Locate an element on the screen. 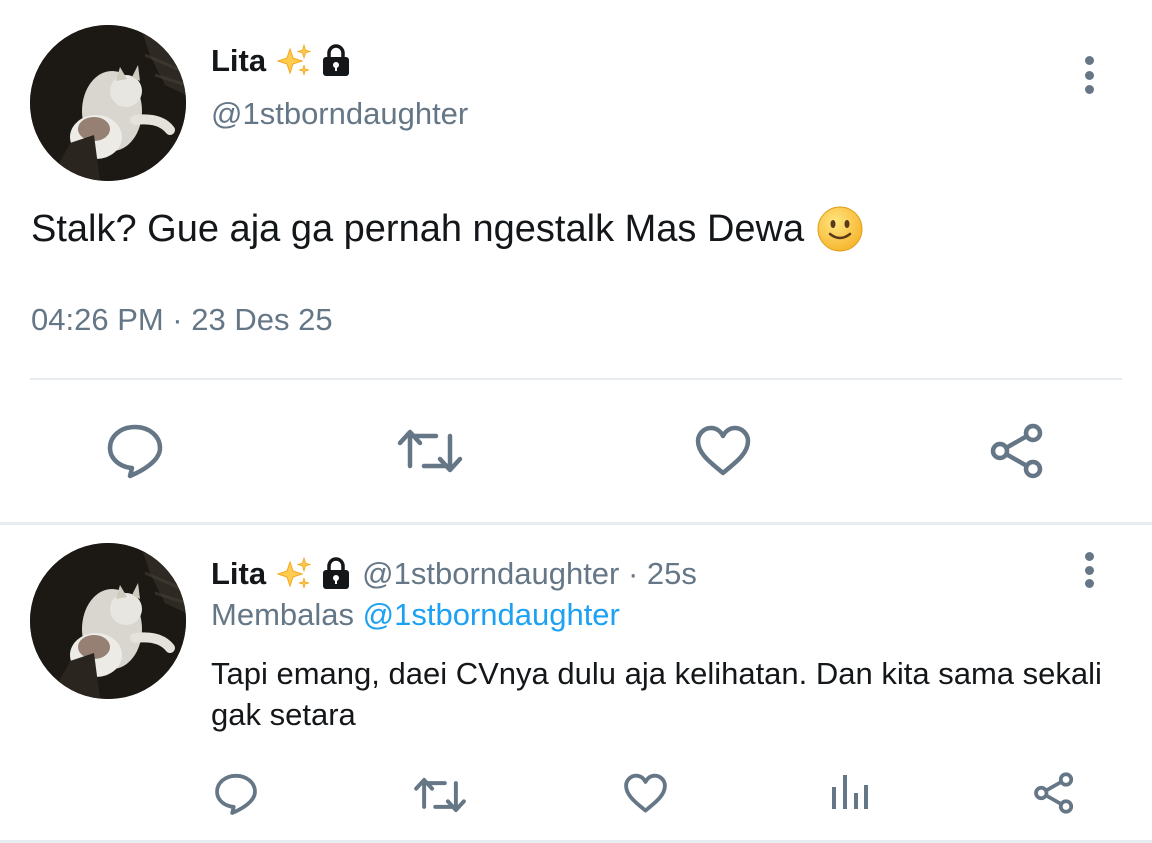 Image resolution: width=1152 pixels, height=843 pixels. author-name-line: Lita @1stborndaughter · 25s is located at coordinates (454, 574).